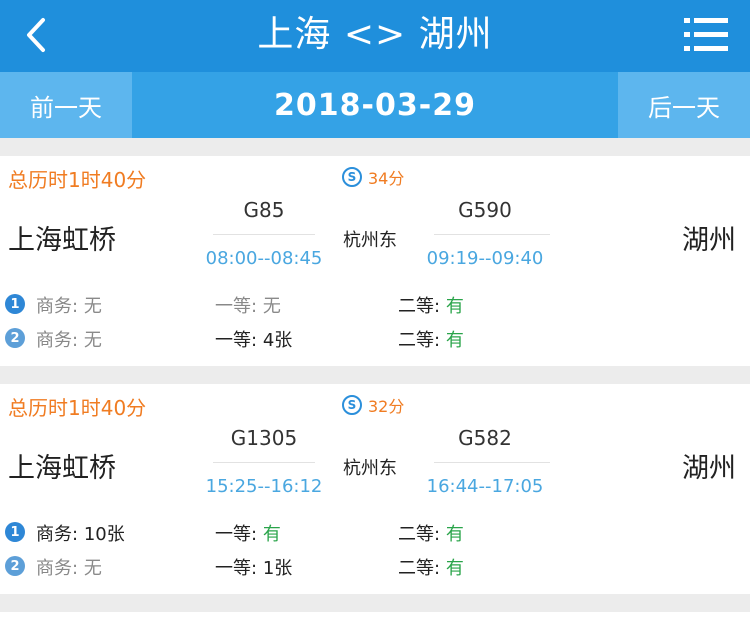 The height and width of the screenshot is (624, 750). I want to click on transfer-wait: S 32分, so click(373, 405).